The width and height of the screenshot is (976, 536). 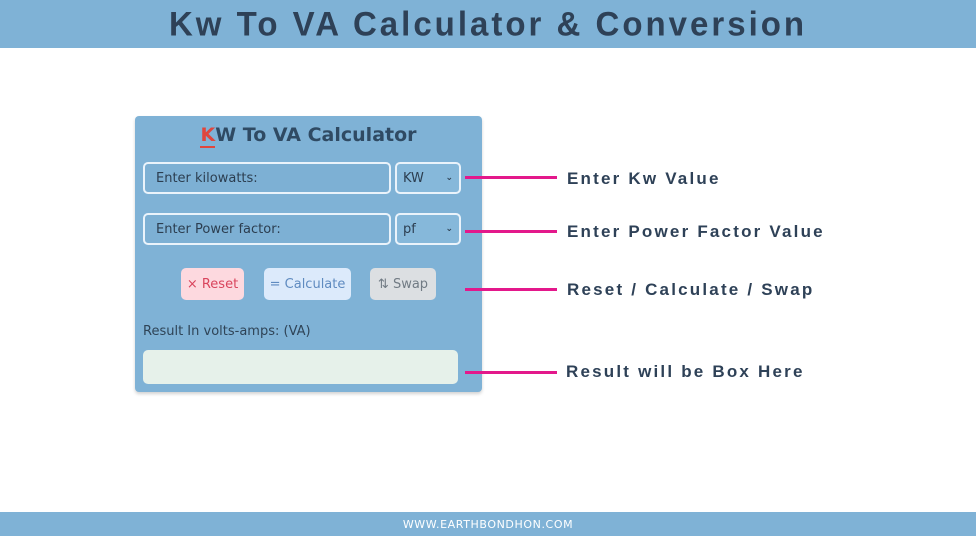 I want to click on page-title: Kw To VA Calculator & Conversion, so click(x=488, y=23).